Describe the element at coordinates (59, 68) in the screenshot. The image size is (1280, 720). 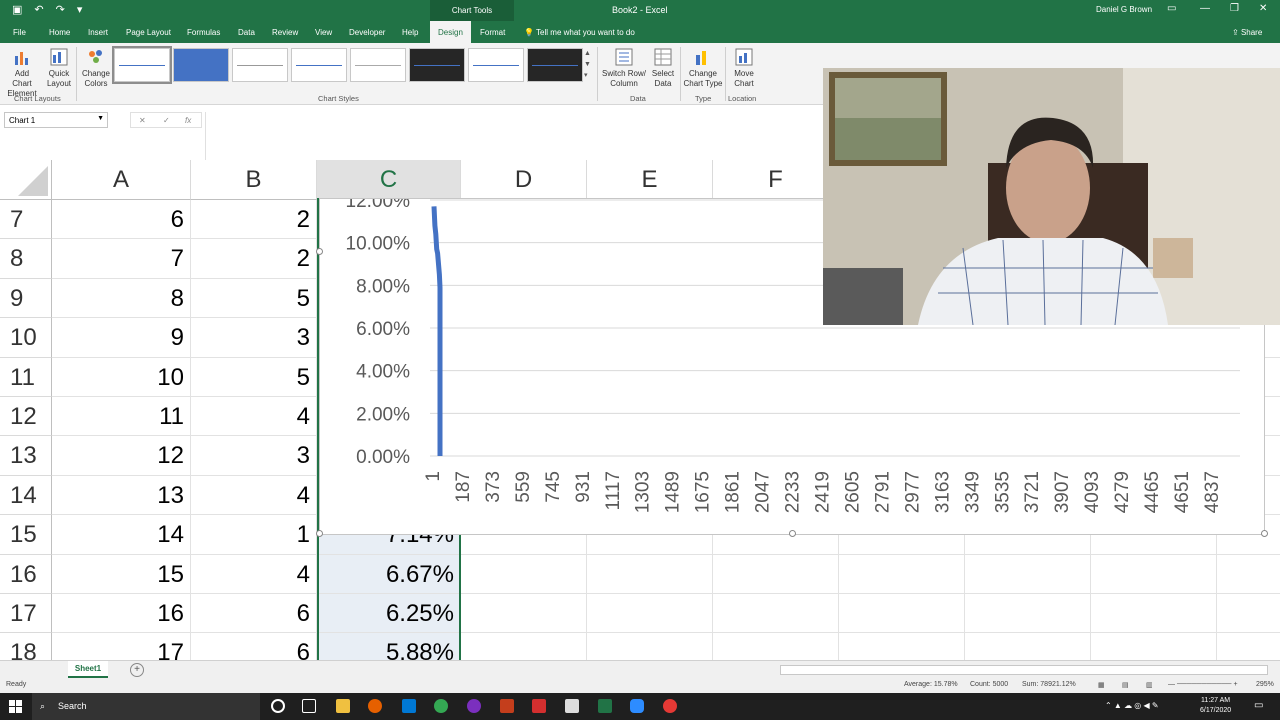
I see `quick-layout-button: Quick Layout` at that location.